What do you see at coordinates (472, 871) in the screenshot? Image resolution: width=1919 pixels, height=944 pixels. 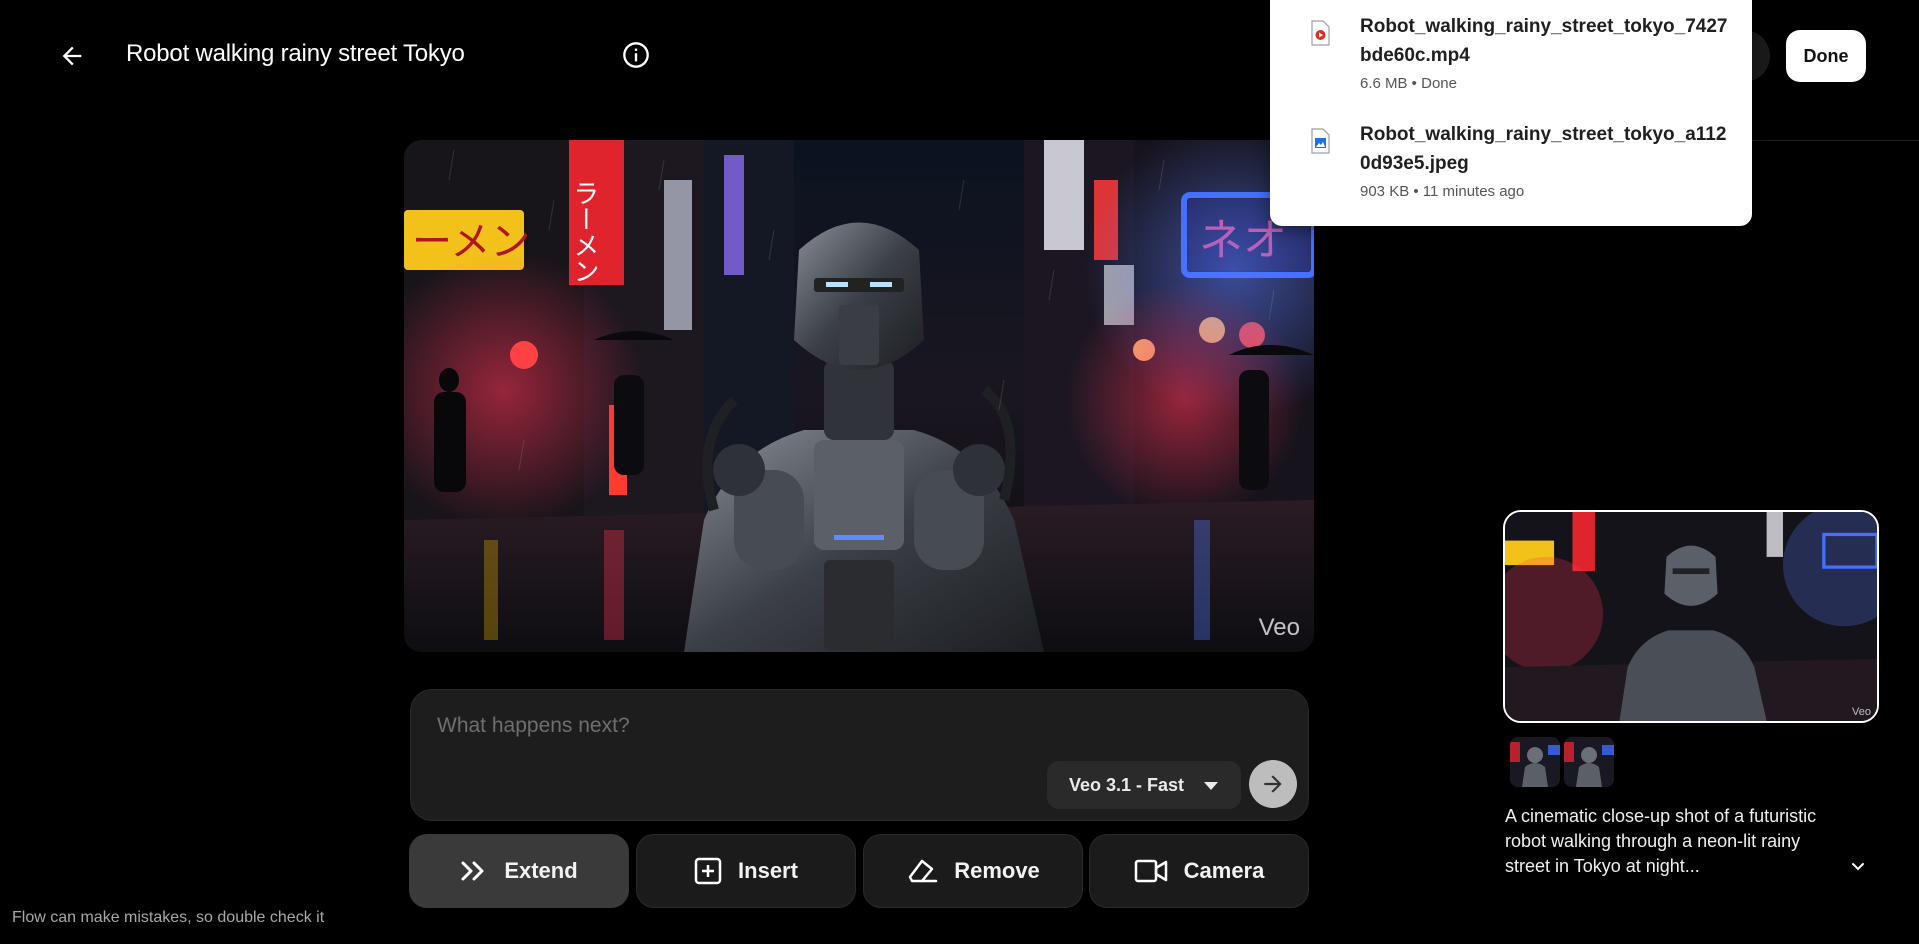 I see `double-chevron-right-icon` at bounding box center [472, 871].